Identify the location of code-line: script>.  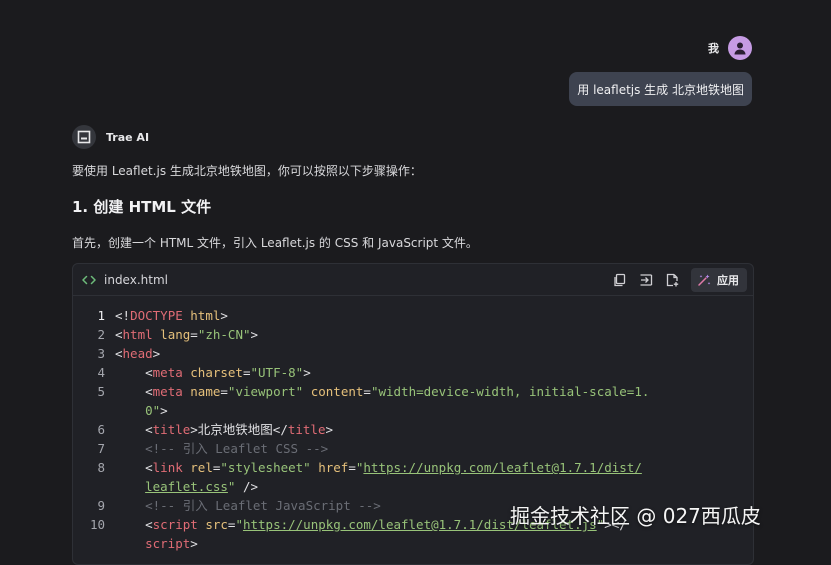
(413, 543).